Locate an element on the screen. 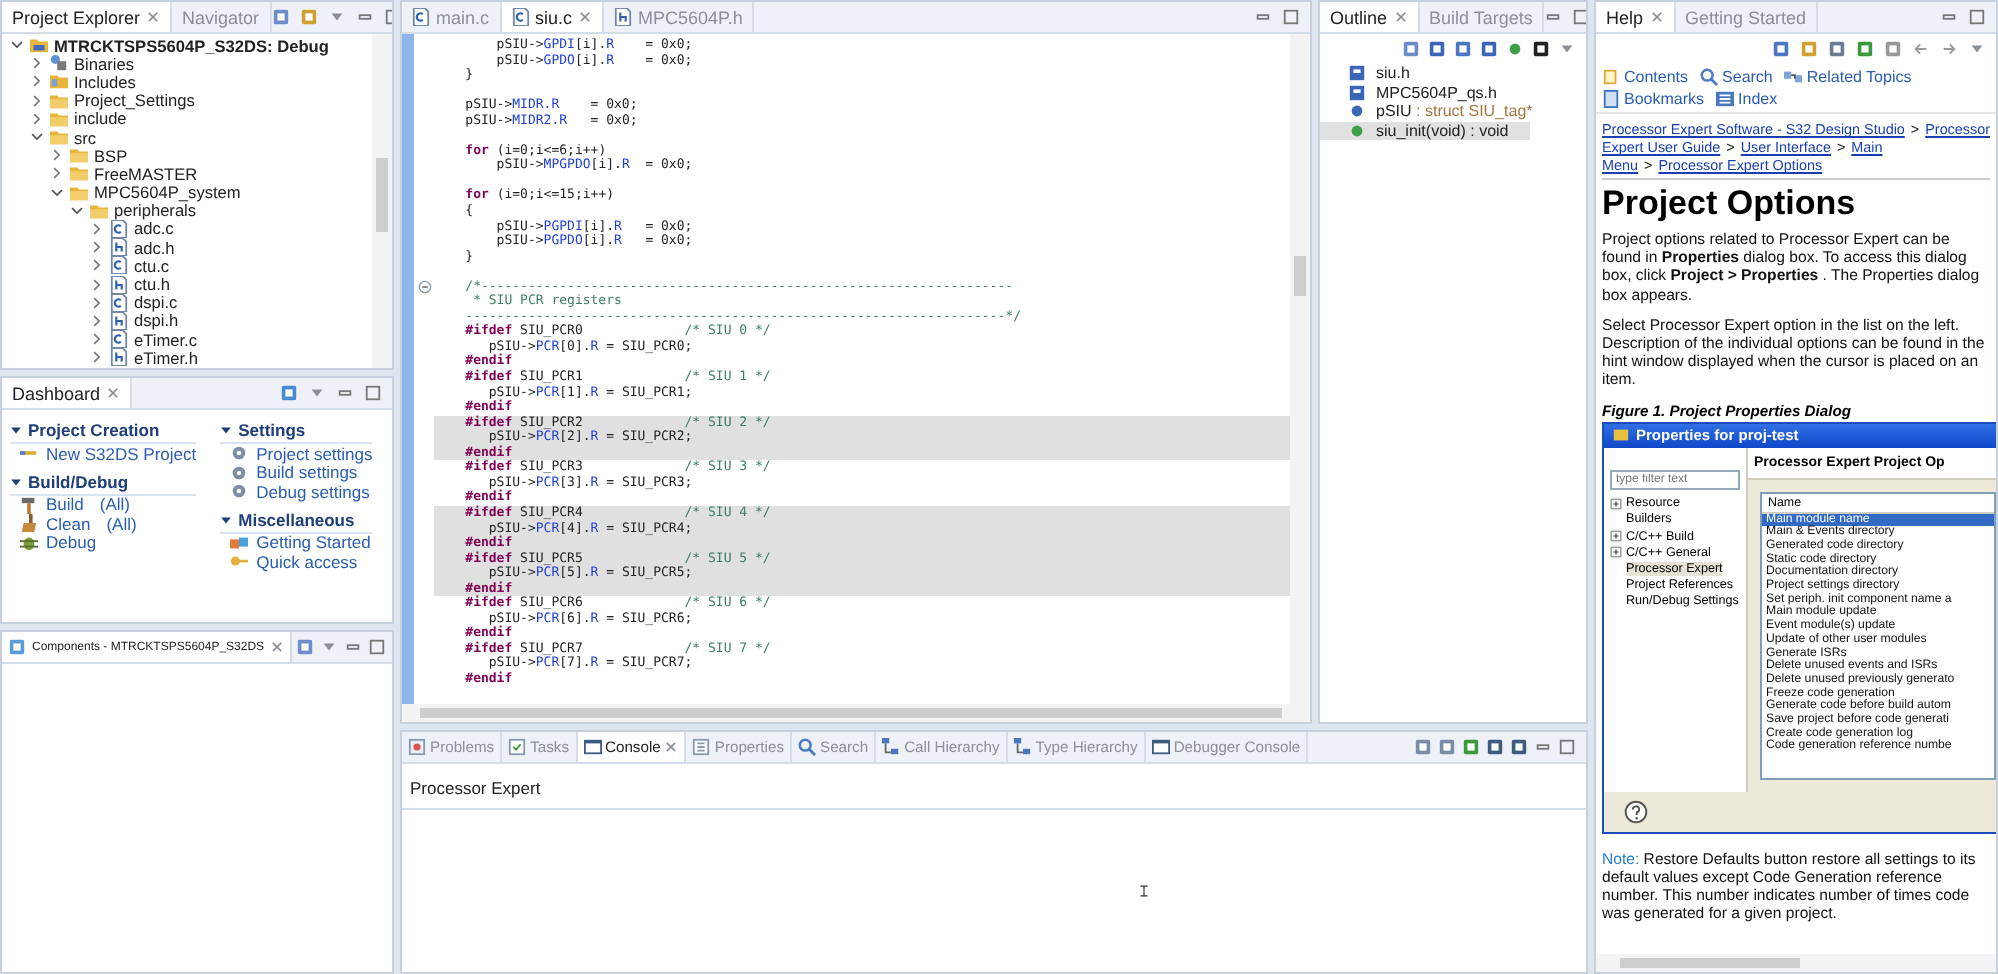 This screenshot has width=1998, height=974. tree-item: eTimer.c is located at coordinates (166, 339).